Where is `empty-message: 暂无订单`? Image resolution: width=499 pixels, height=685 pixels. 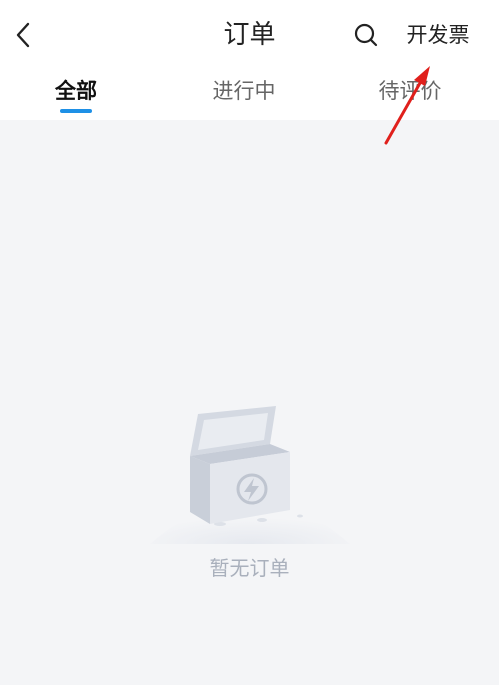
empty-message: 暂无订单 is located at coordinates (249, 568).